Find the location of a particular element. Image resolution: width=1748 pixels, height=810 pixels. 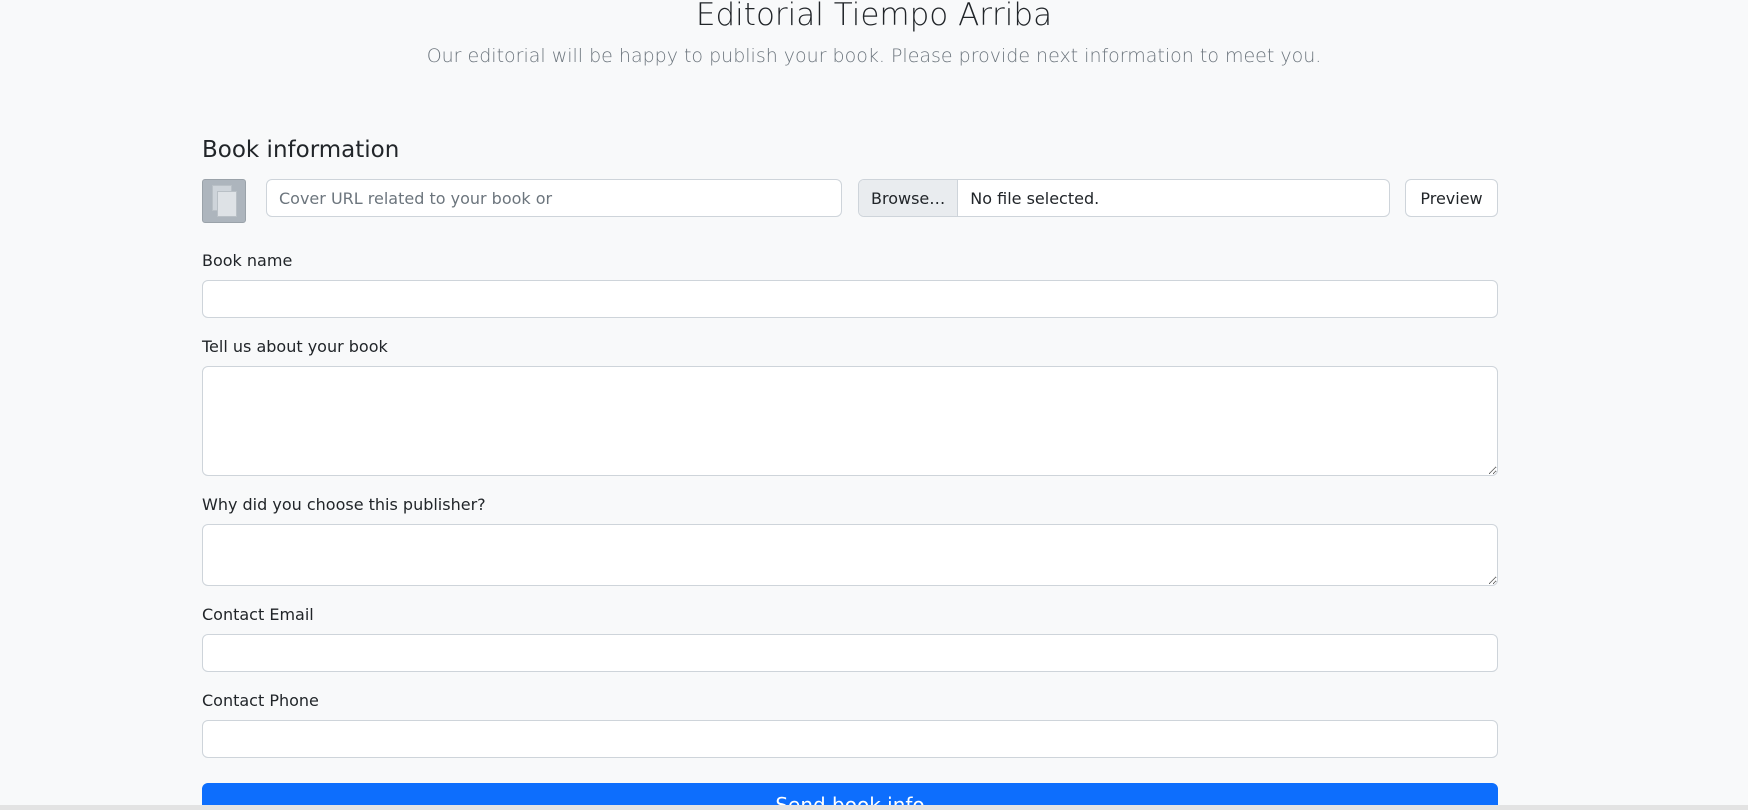

why-publisher-textarea is located at coordinates (850, 555).